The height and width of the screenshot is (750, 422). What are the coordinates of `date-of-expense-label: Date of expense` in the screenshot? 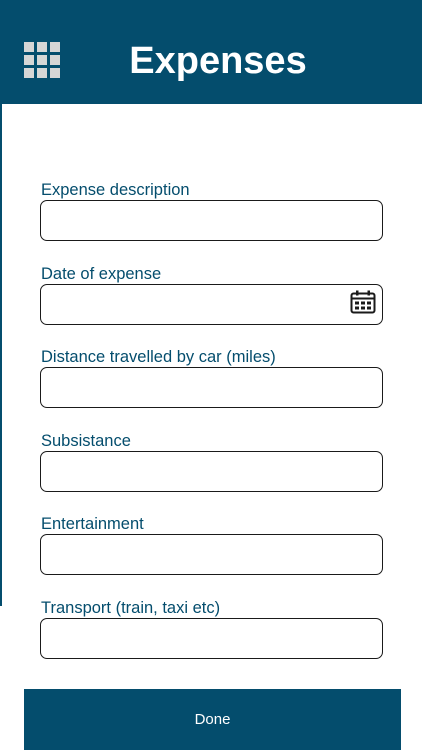 It's located at (101, 274).